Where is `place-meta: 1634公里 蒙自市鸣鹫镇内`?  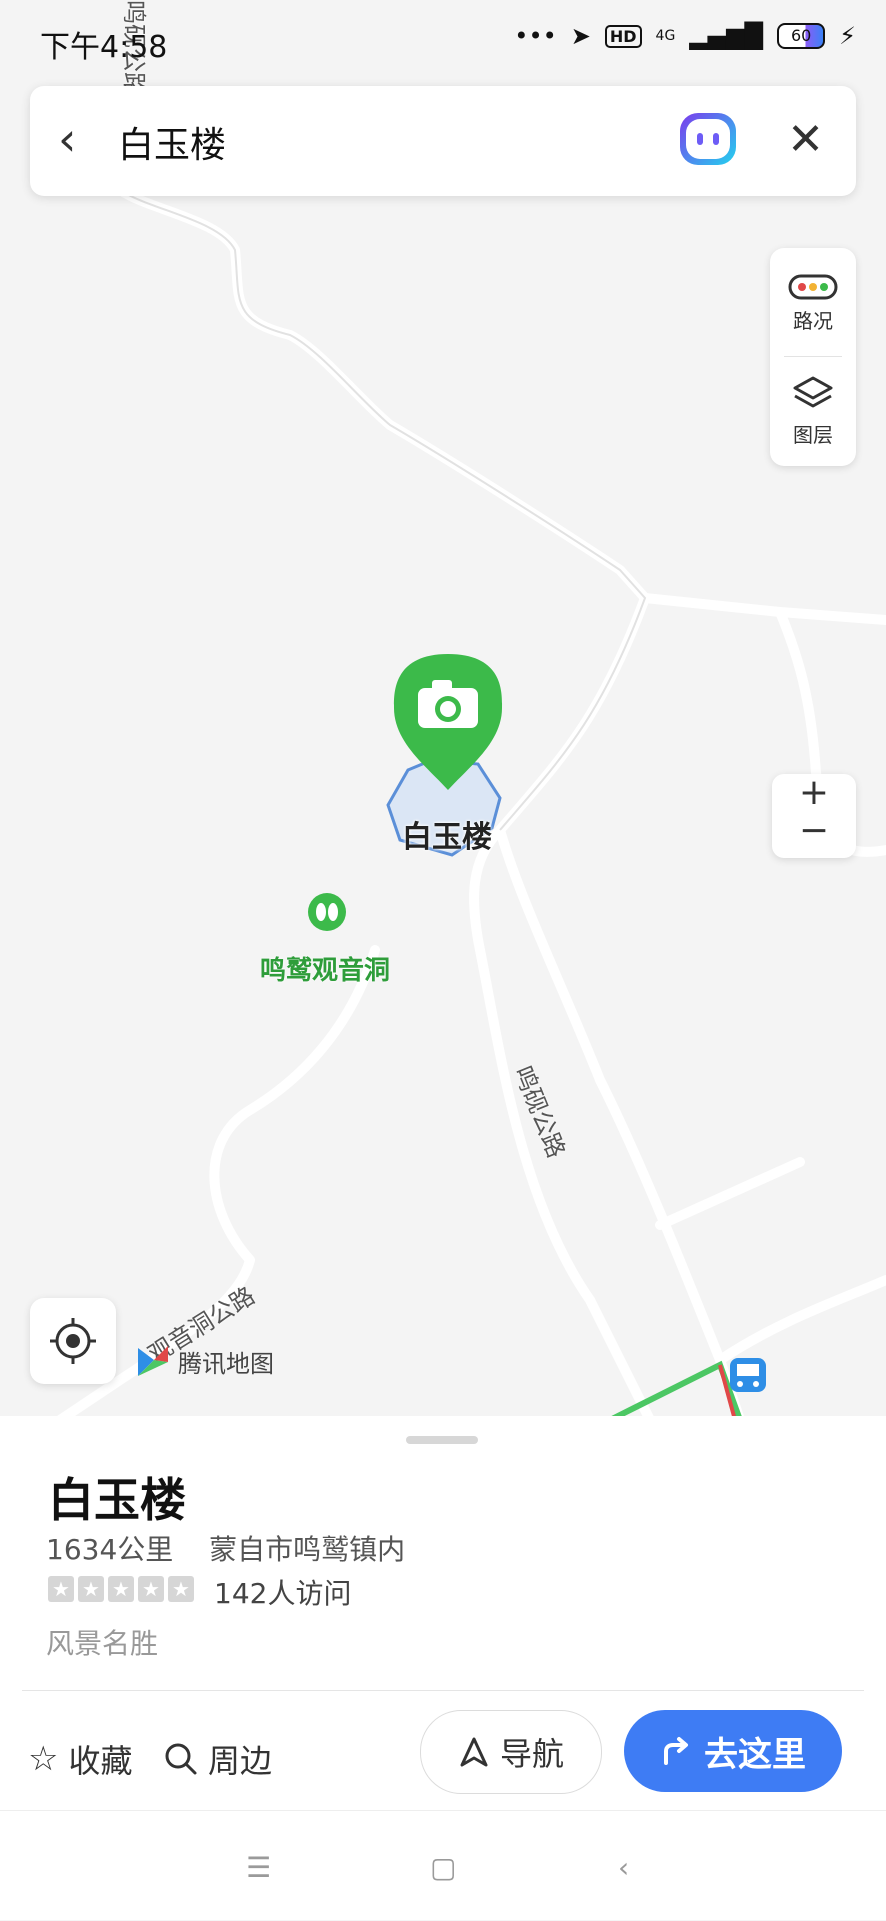
place-meta: 1634公里 蒙自市鸣鹫镇内 is located at coordinates (225, 1548).